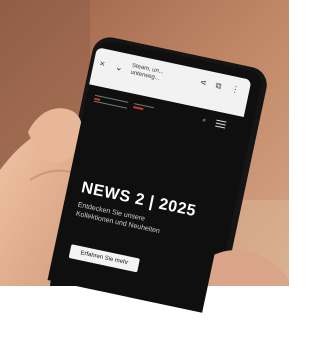  What do you see at coordinates (235, 89) in the screenshot?
I see `more-icon: ⋮` at bounding box center [235, 89].